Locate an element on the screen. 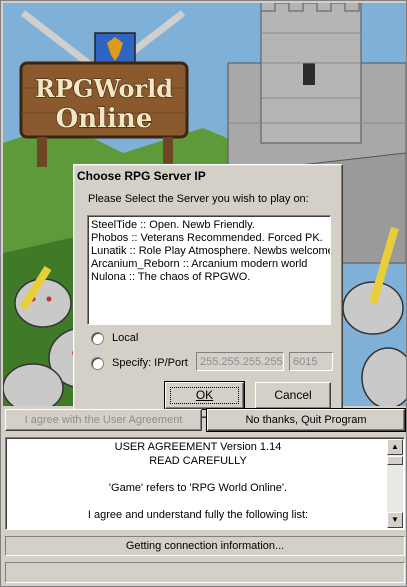  local-option: Local is located at coordinates (114, 338).